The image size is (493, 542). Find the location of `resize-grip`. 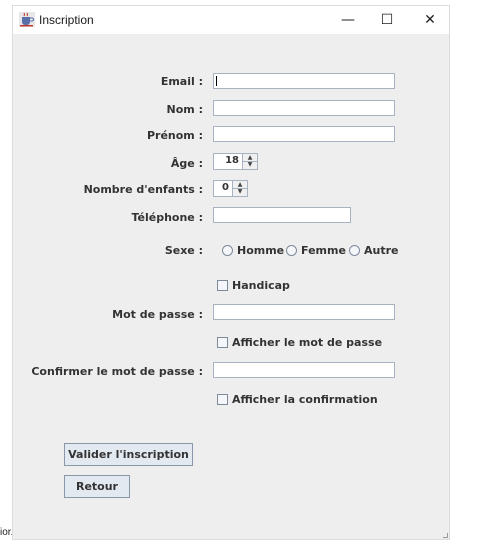

resize-grip is located at coordinates (445, 535).